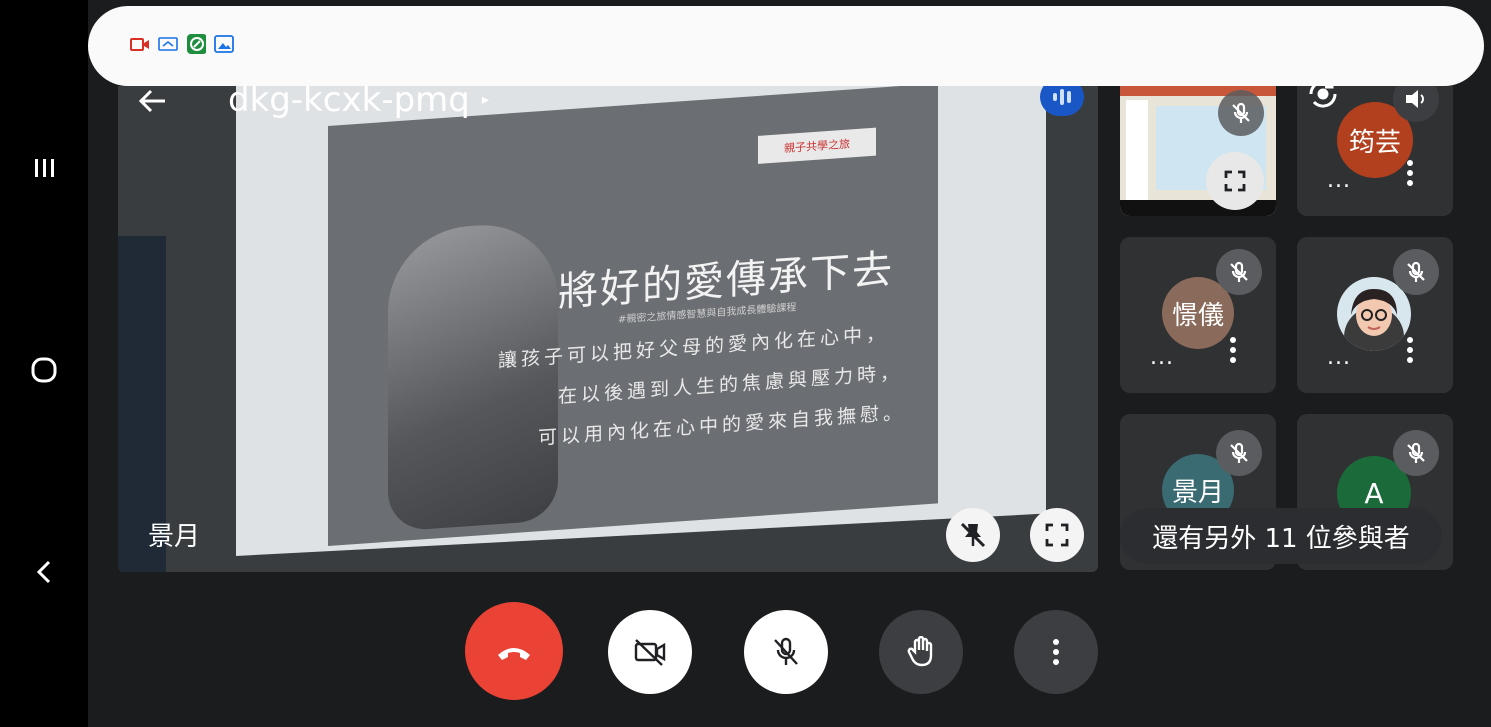 This screenshot has width=1491, height=727. What do you see at coordinates (1137, 150) in the screenshot?
I see `ppt-thumbnails` at bounding box center [1137, 150].